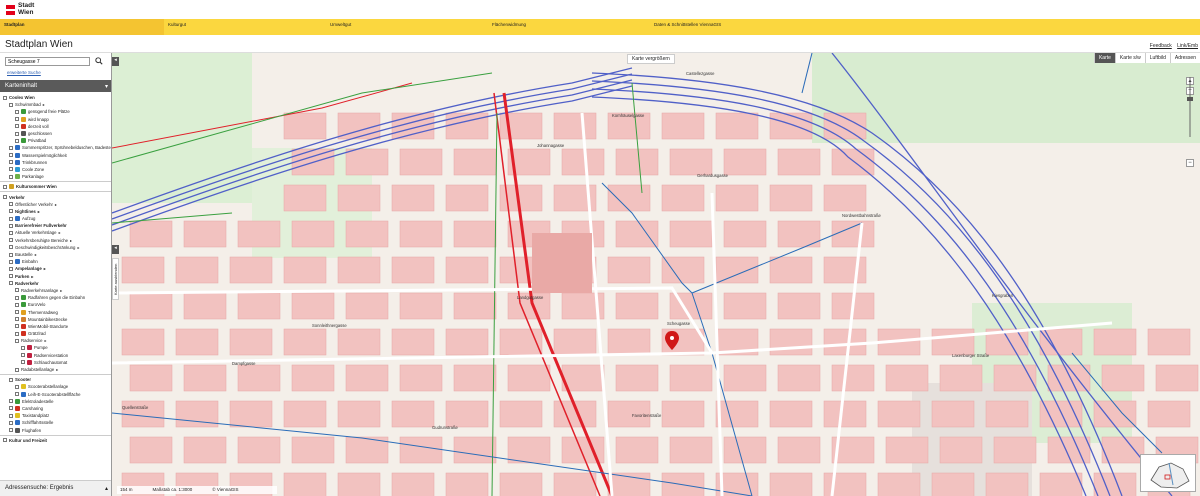  What do you see at coordinates (1190, 117) in the screenshot?
I see `zoom-slider` at bounding box center [1190, 117].